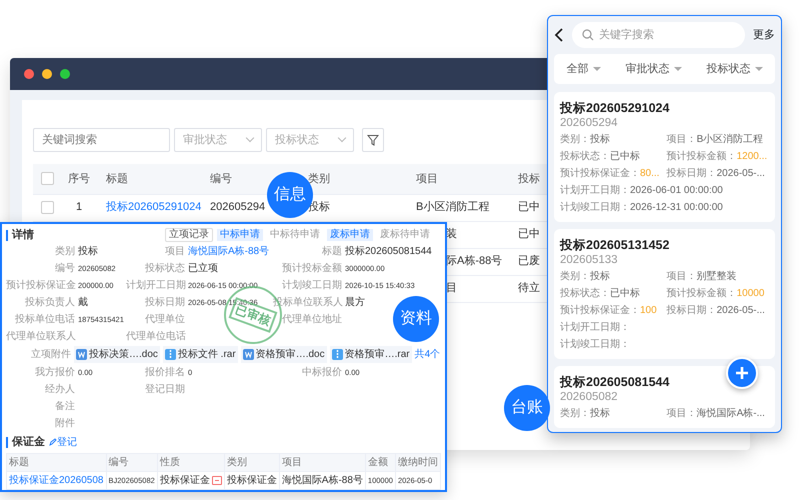  What do you see at coordinates (664, 294) in the screenshot?
I see `record-card: 投标202605131452 202605133 类别：投标 项目：别墅整装 投标状态：已中标 预计投标金额：10000 预计投标保证金：100 投标日期：2026-05-... 计划开工日期： 计划竣工日期：` at bounding box center [664, 294].